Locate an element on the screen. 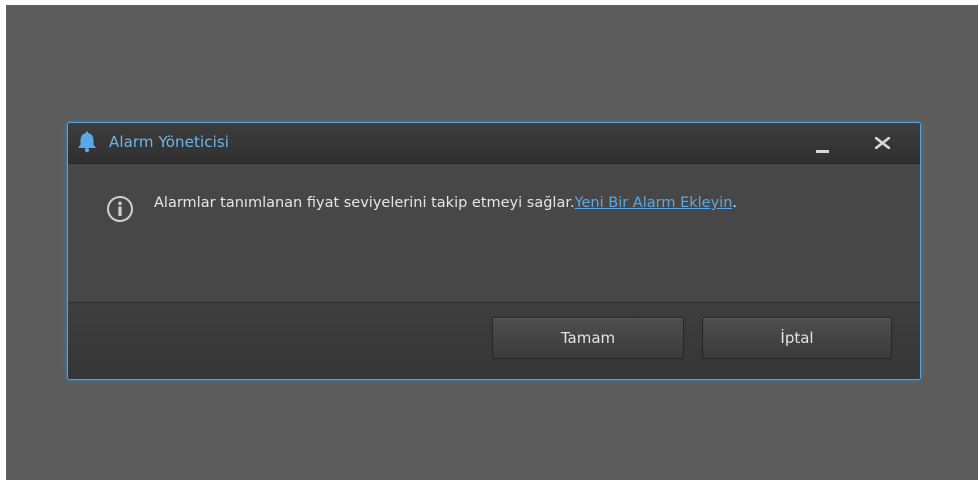  minimize-button is located at coordinates (823, 143).